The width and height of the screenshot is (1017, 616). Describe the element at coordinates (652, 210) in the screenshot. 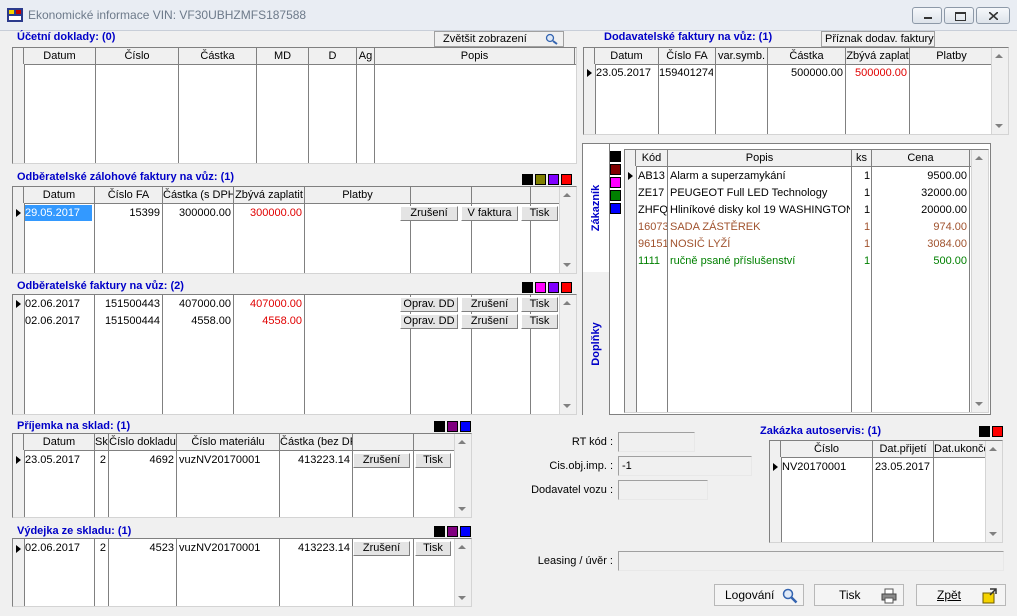

I see `item-kod: ZHFQ` at that location.